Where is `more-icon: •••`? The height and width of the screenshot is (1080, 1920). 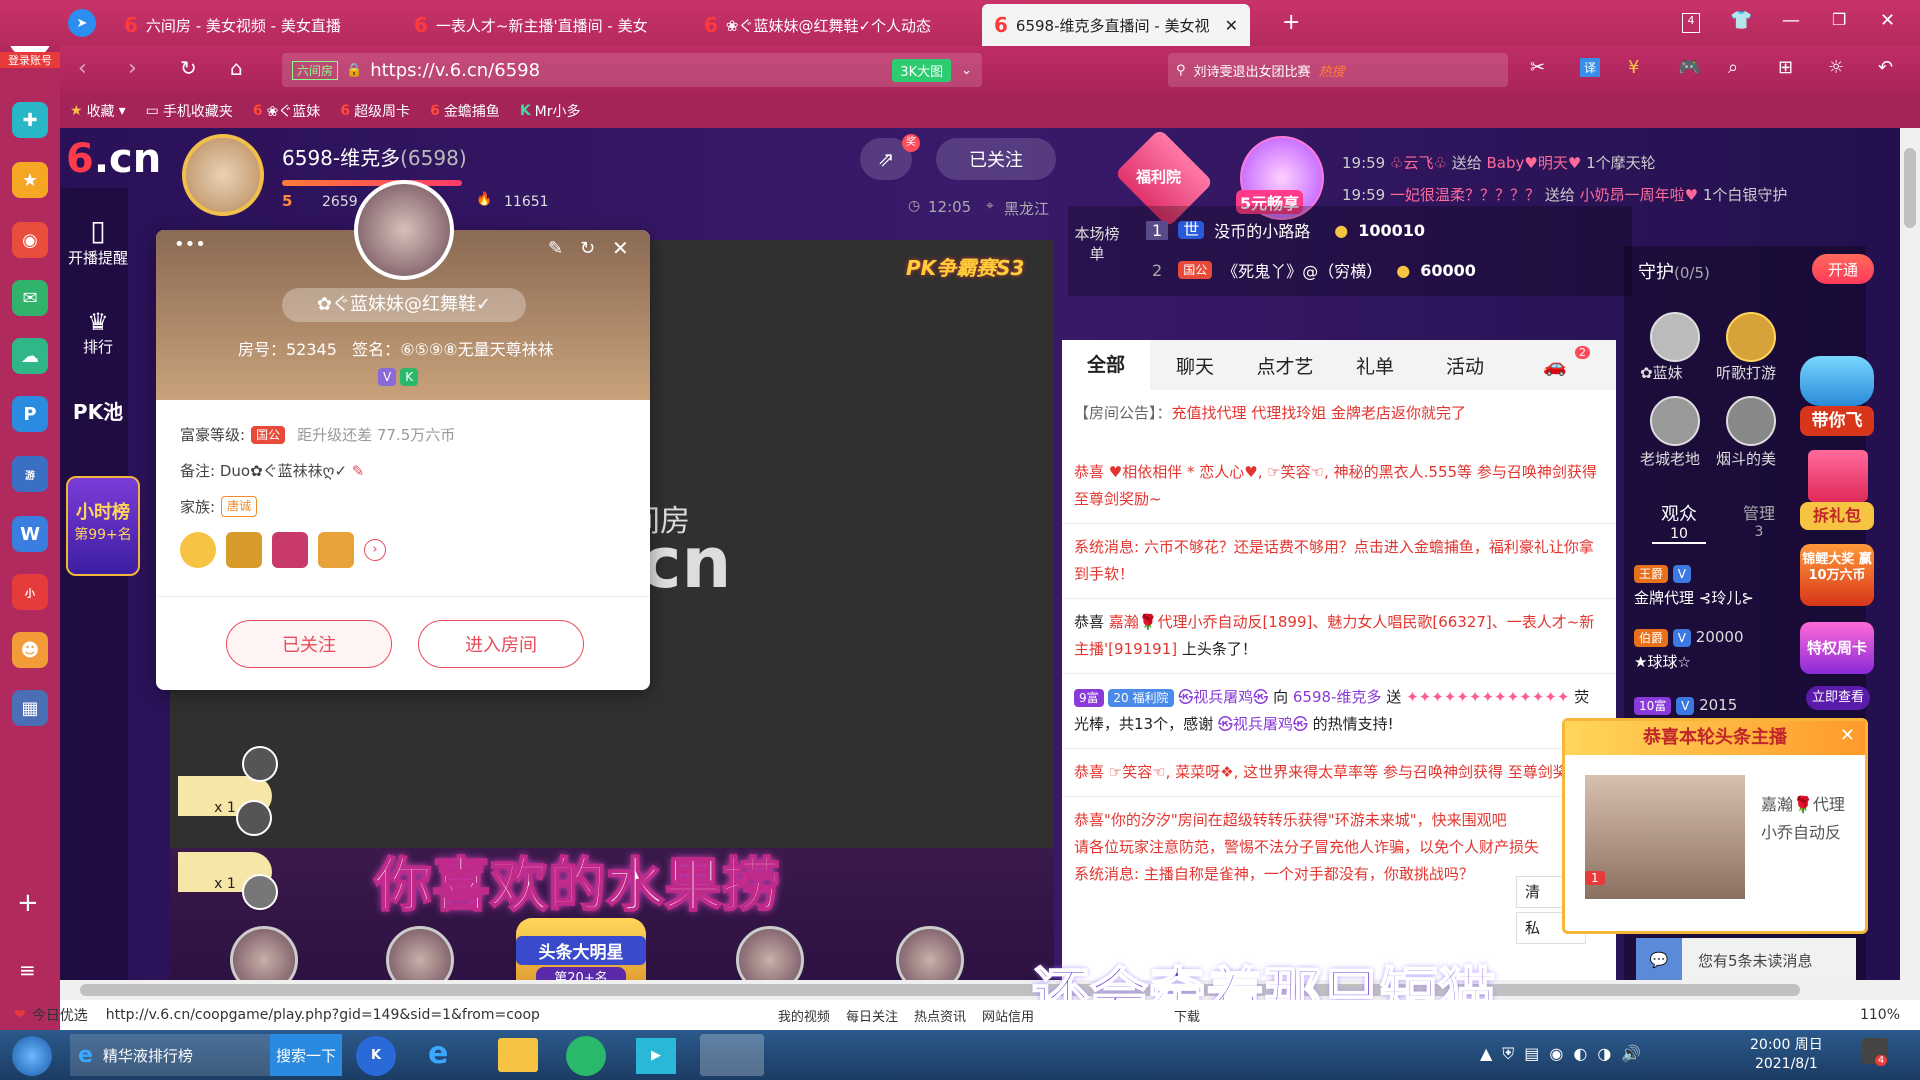 more-icon: ••• is located at coordinates (190, 244).